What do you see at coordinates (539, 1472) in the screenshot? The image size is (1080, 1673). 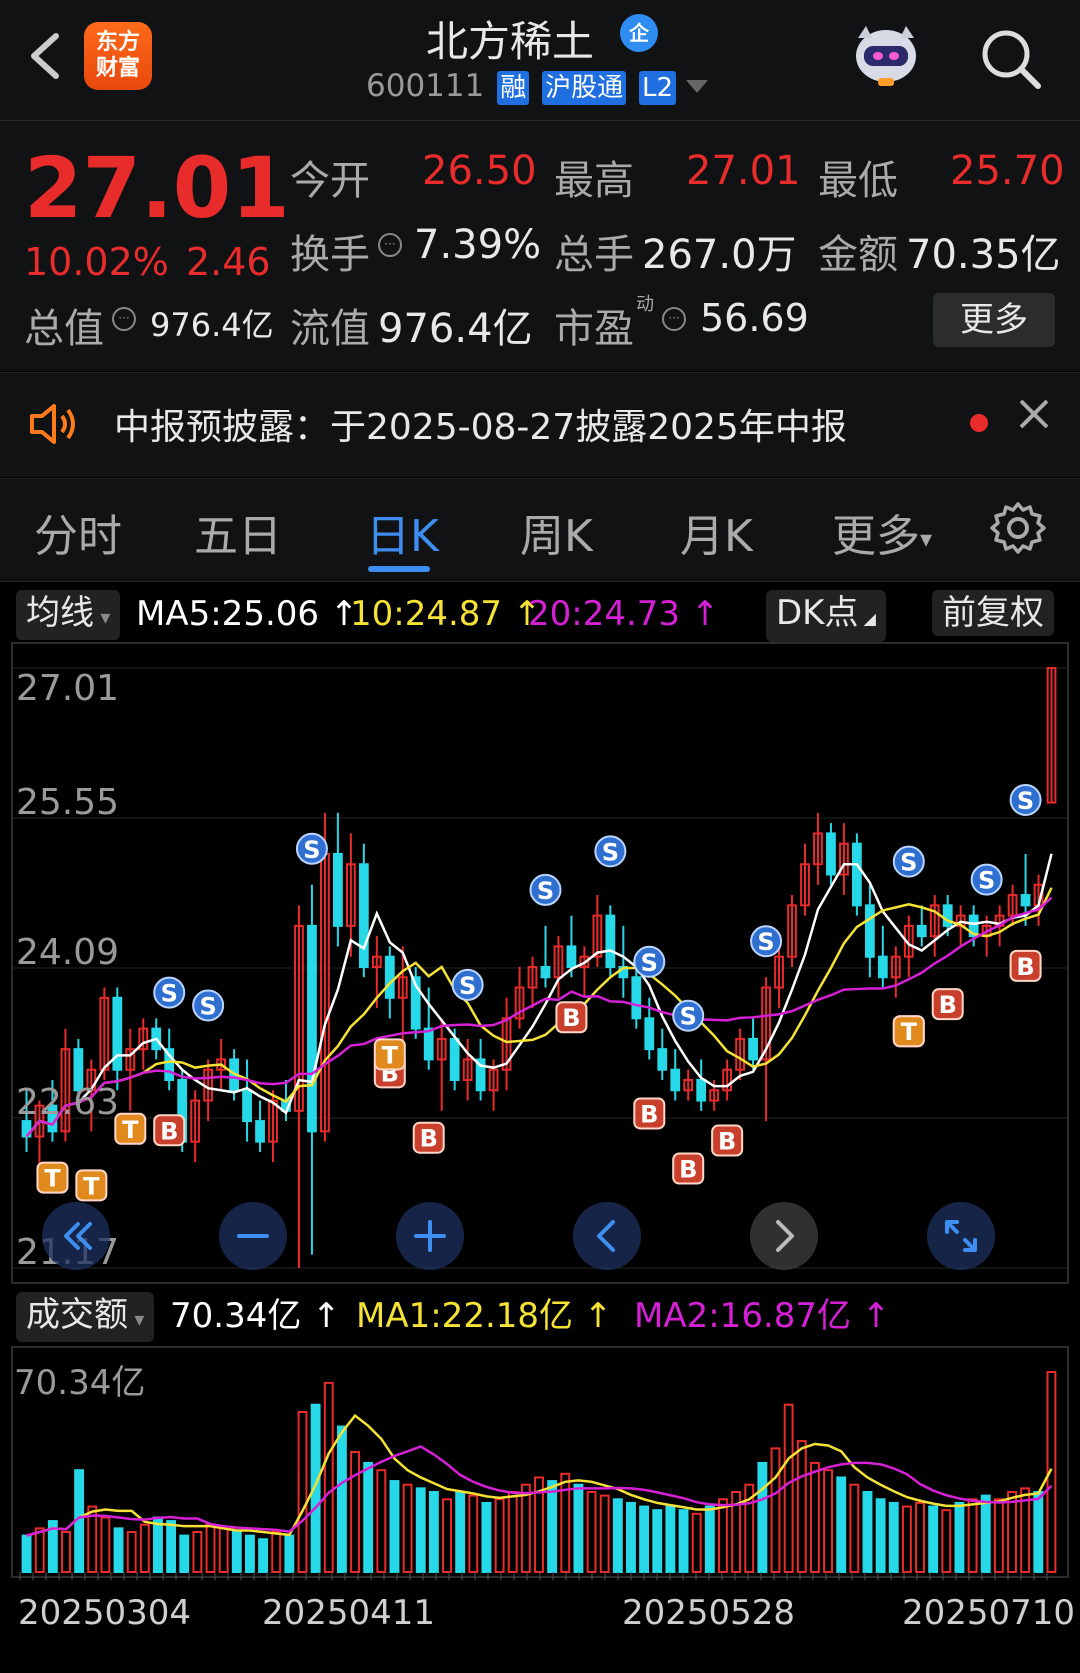 I see `volume-bars` at bounding box center [539, 1472].